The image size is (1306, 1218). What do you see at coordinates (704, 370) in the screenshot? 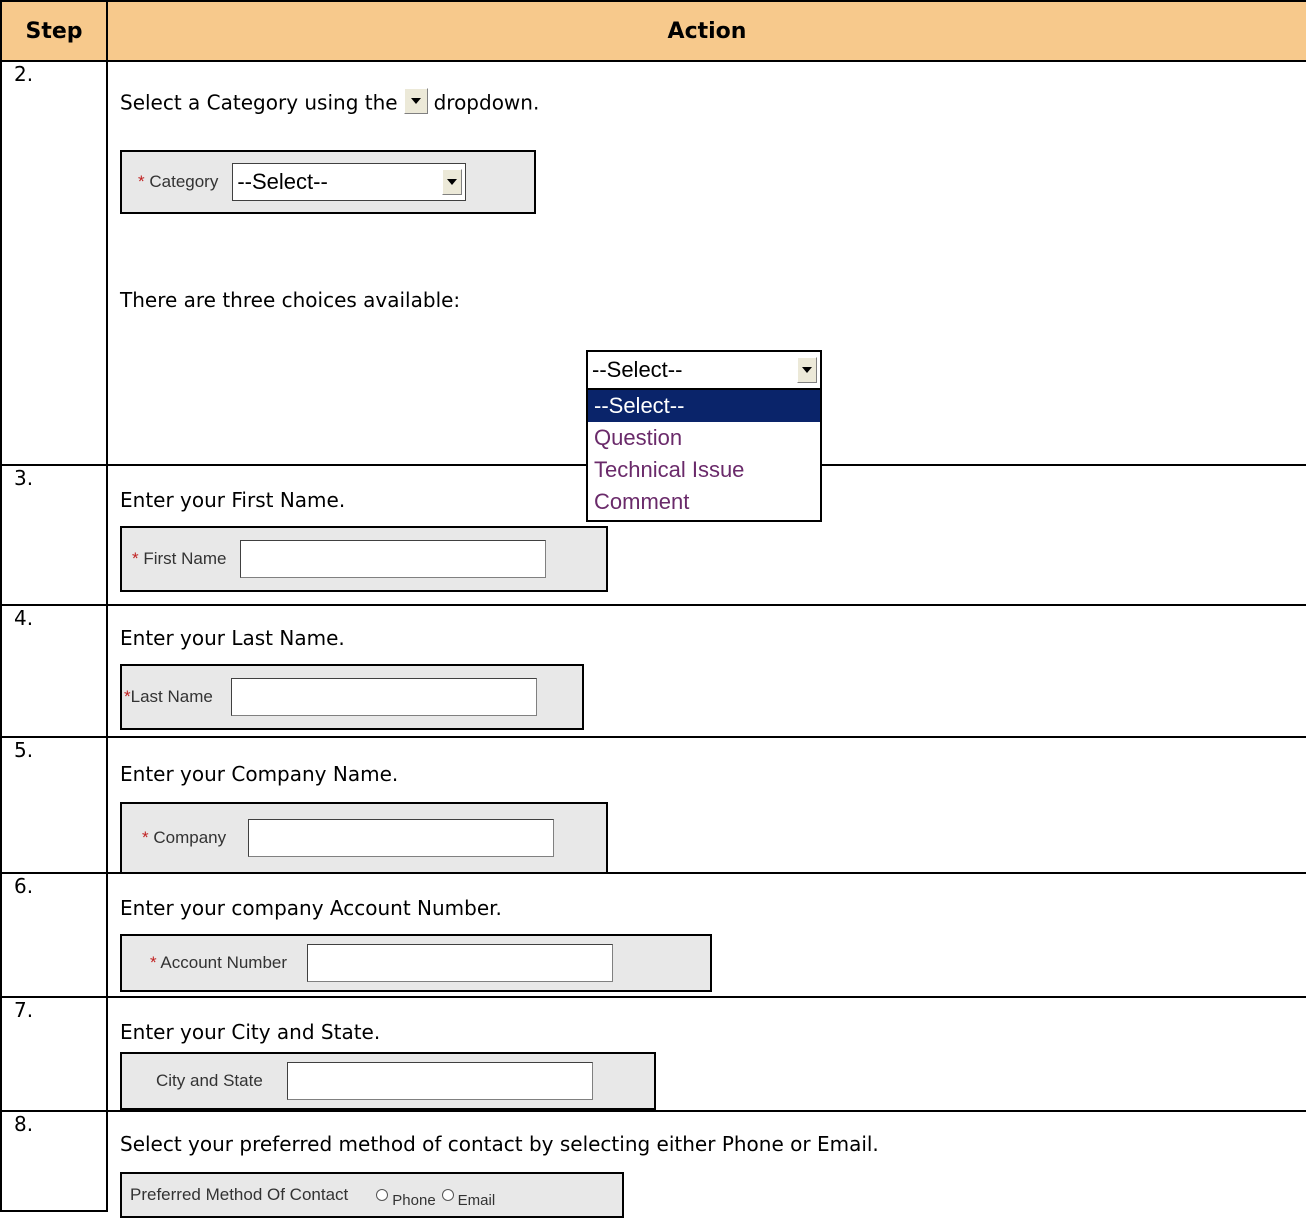
I see `category-dropdown-open: --Select--` at bounding box center [704, 370].